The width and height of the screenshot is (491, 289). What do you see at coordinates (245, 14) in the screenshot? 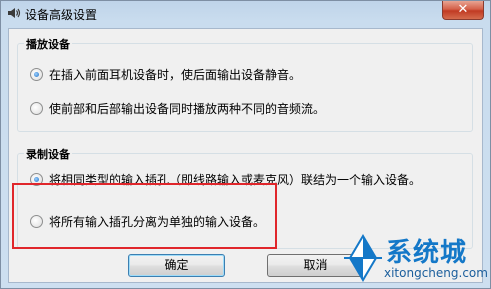
I see `title-bar: 设备高级设置 ✕` at bounding box center [245, 14].